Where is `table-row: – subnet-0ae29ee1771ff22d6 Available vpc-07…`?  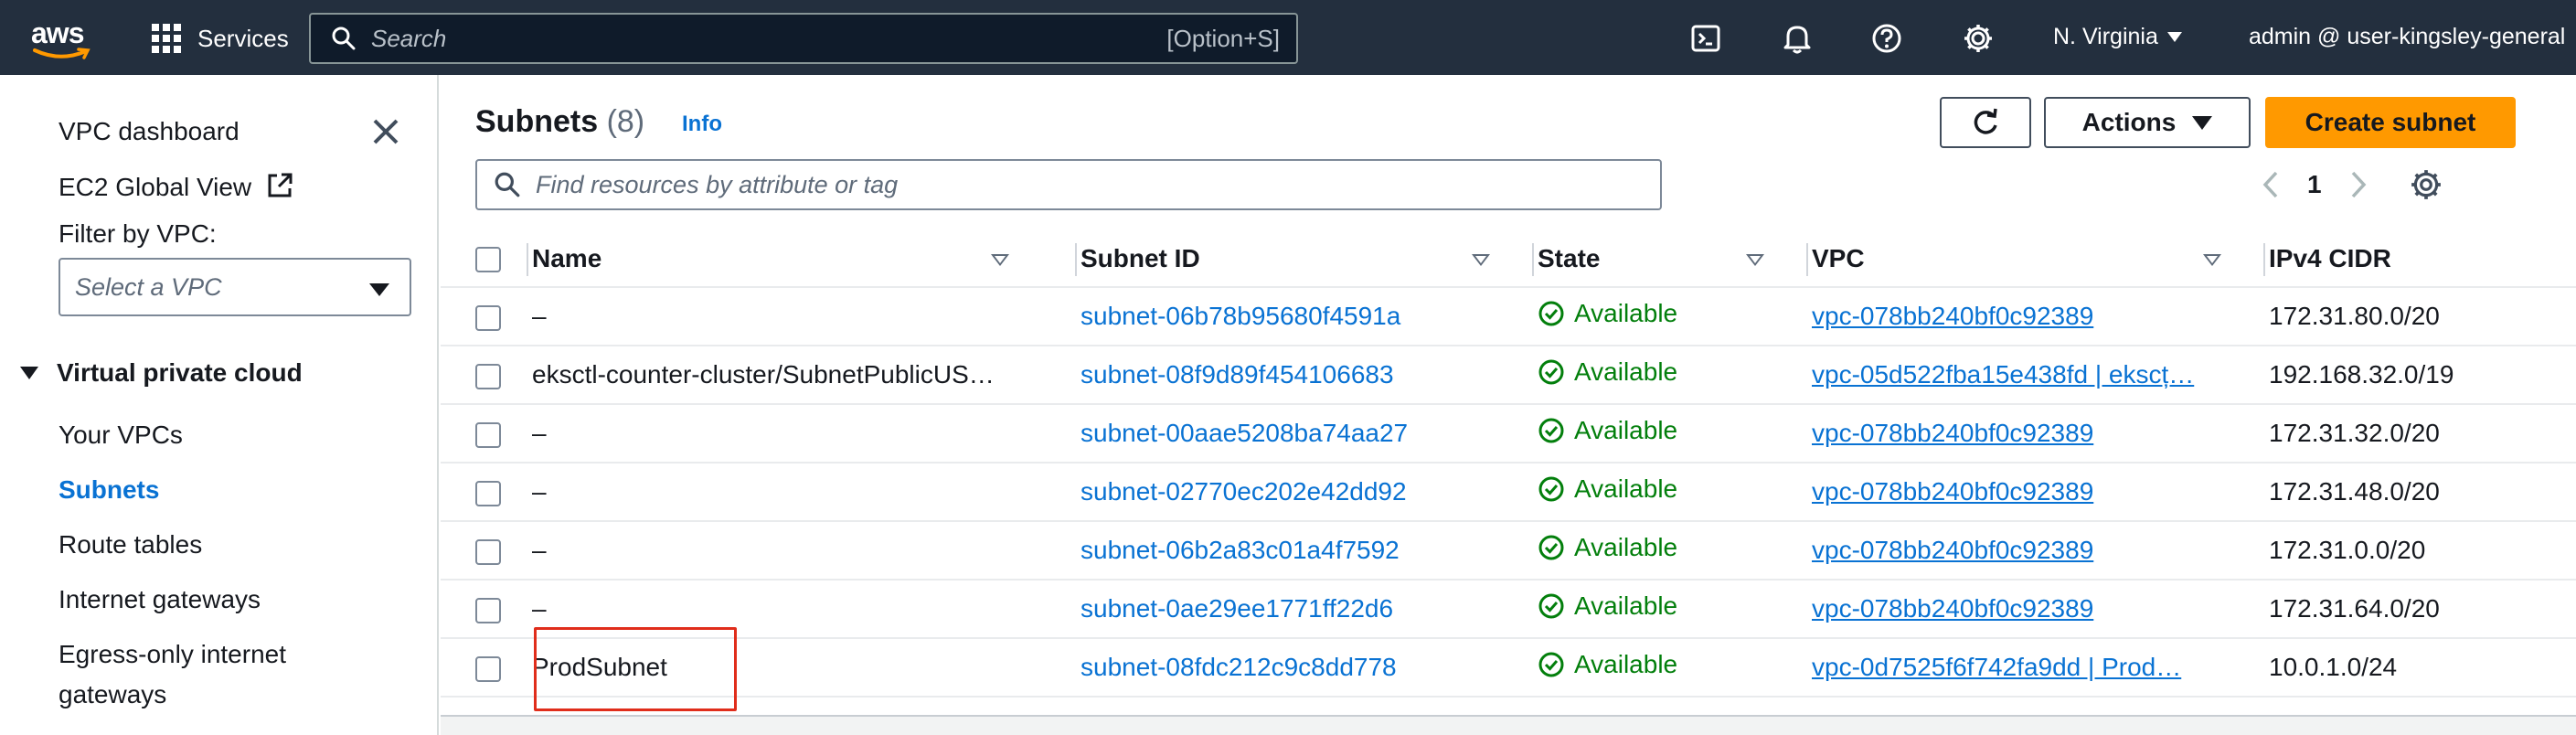 table-row: – subnet-0ae29ee1771ff22d6 Available vpc-07… is located at coordinates (1508, 609).